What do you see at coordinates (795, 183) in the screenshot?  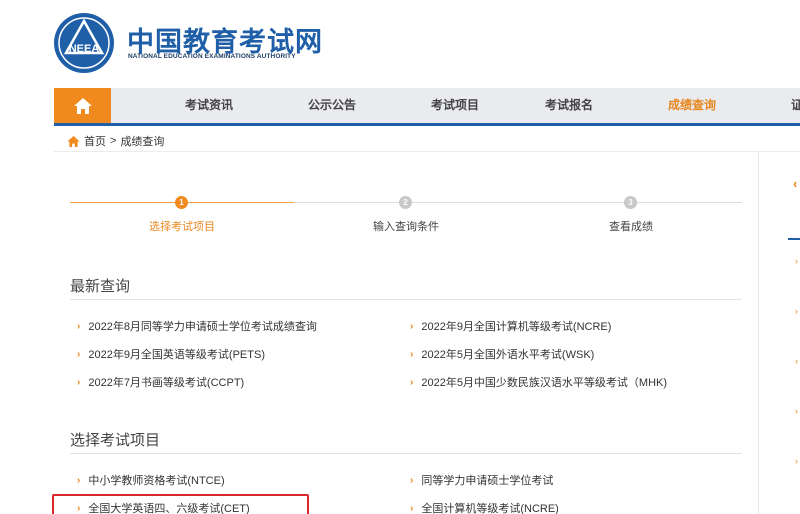 I see `sidebar-chevron-icon: ‹` at bounding box center [795, 183].